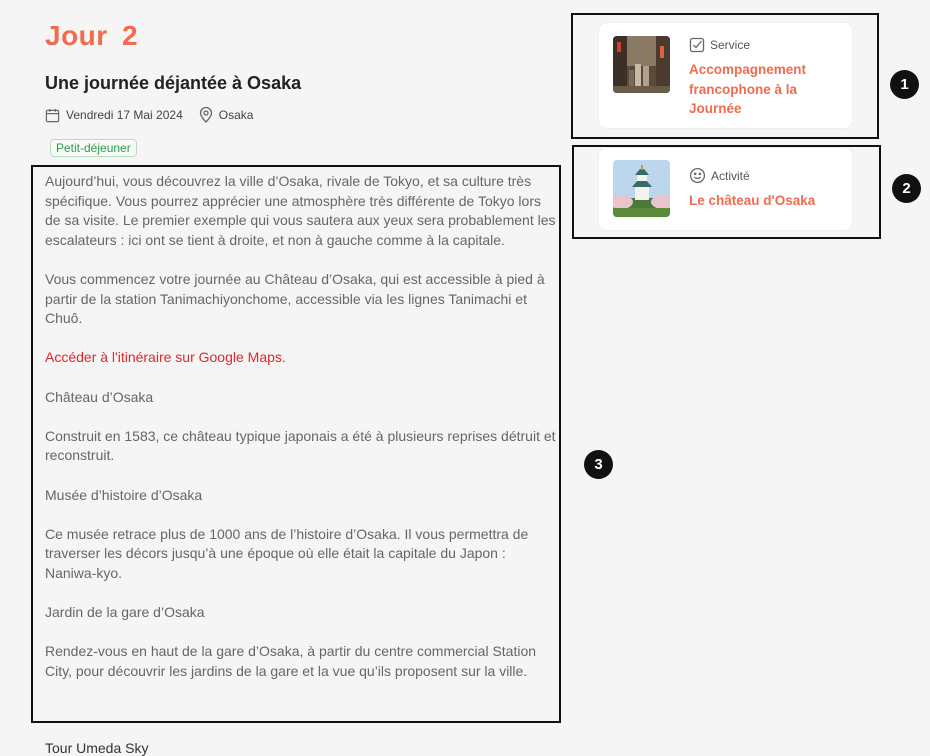  What do you see at coordinates (904, 84) in the screenshot?
I see `badge-1: 1` at bounding box center [904, 84].